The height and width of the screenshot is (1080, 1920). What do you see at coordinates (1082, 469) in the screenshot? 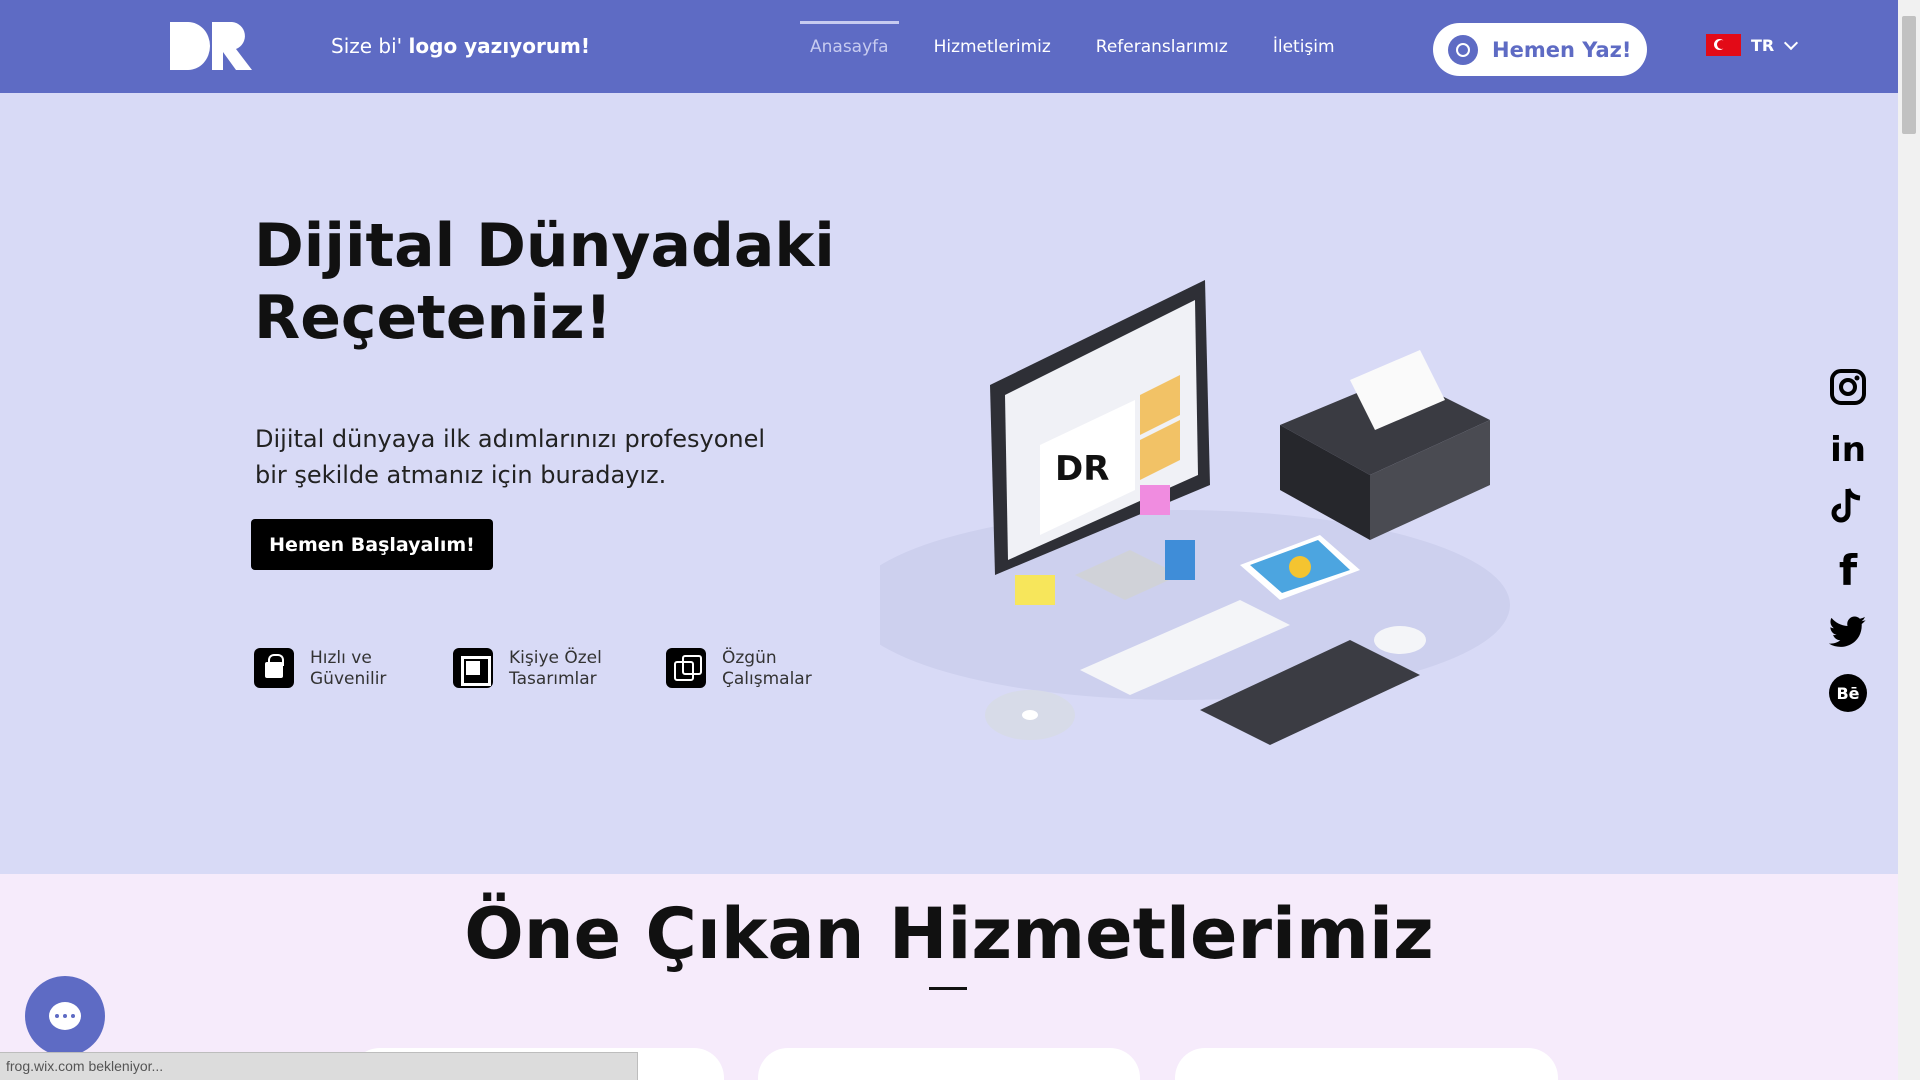
I see `svg-text: DR` at bounding box center [1082, 469].